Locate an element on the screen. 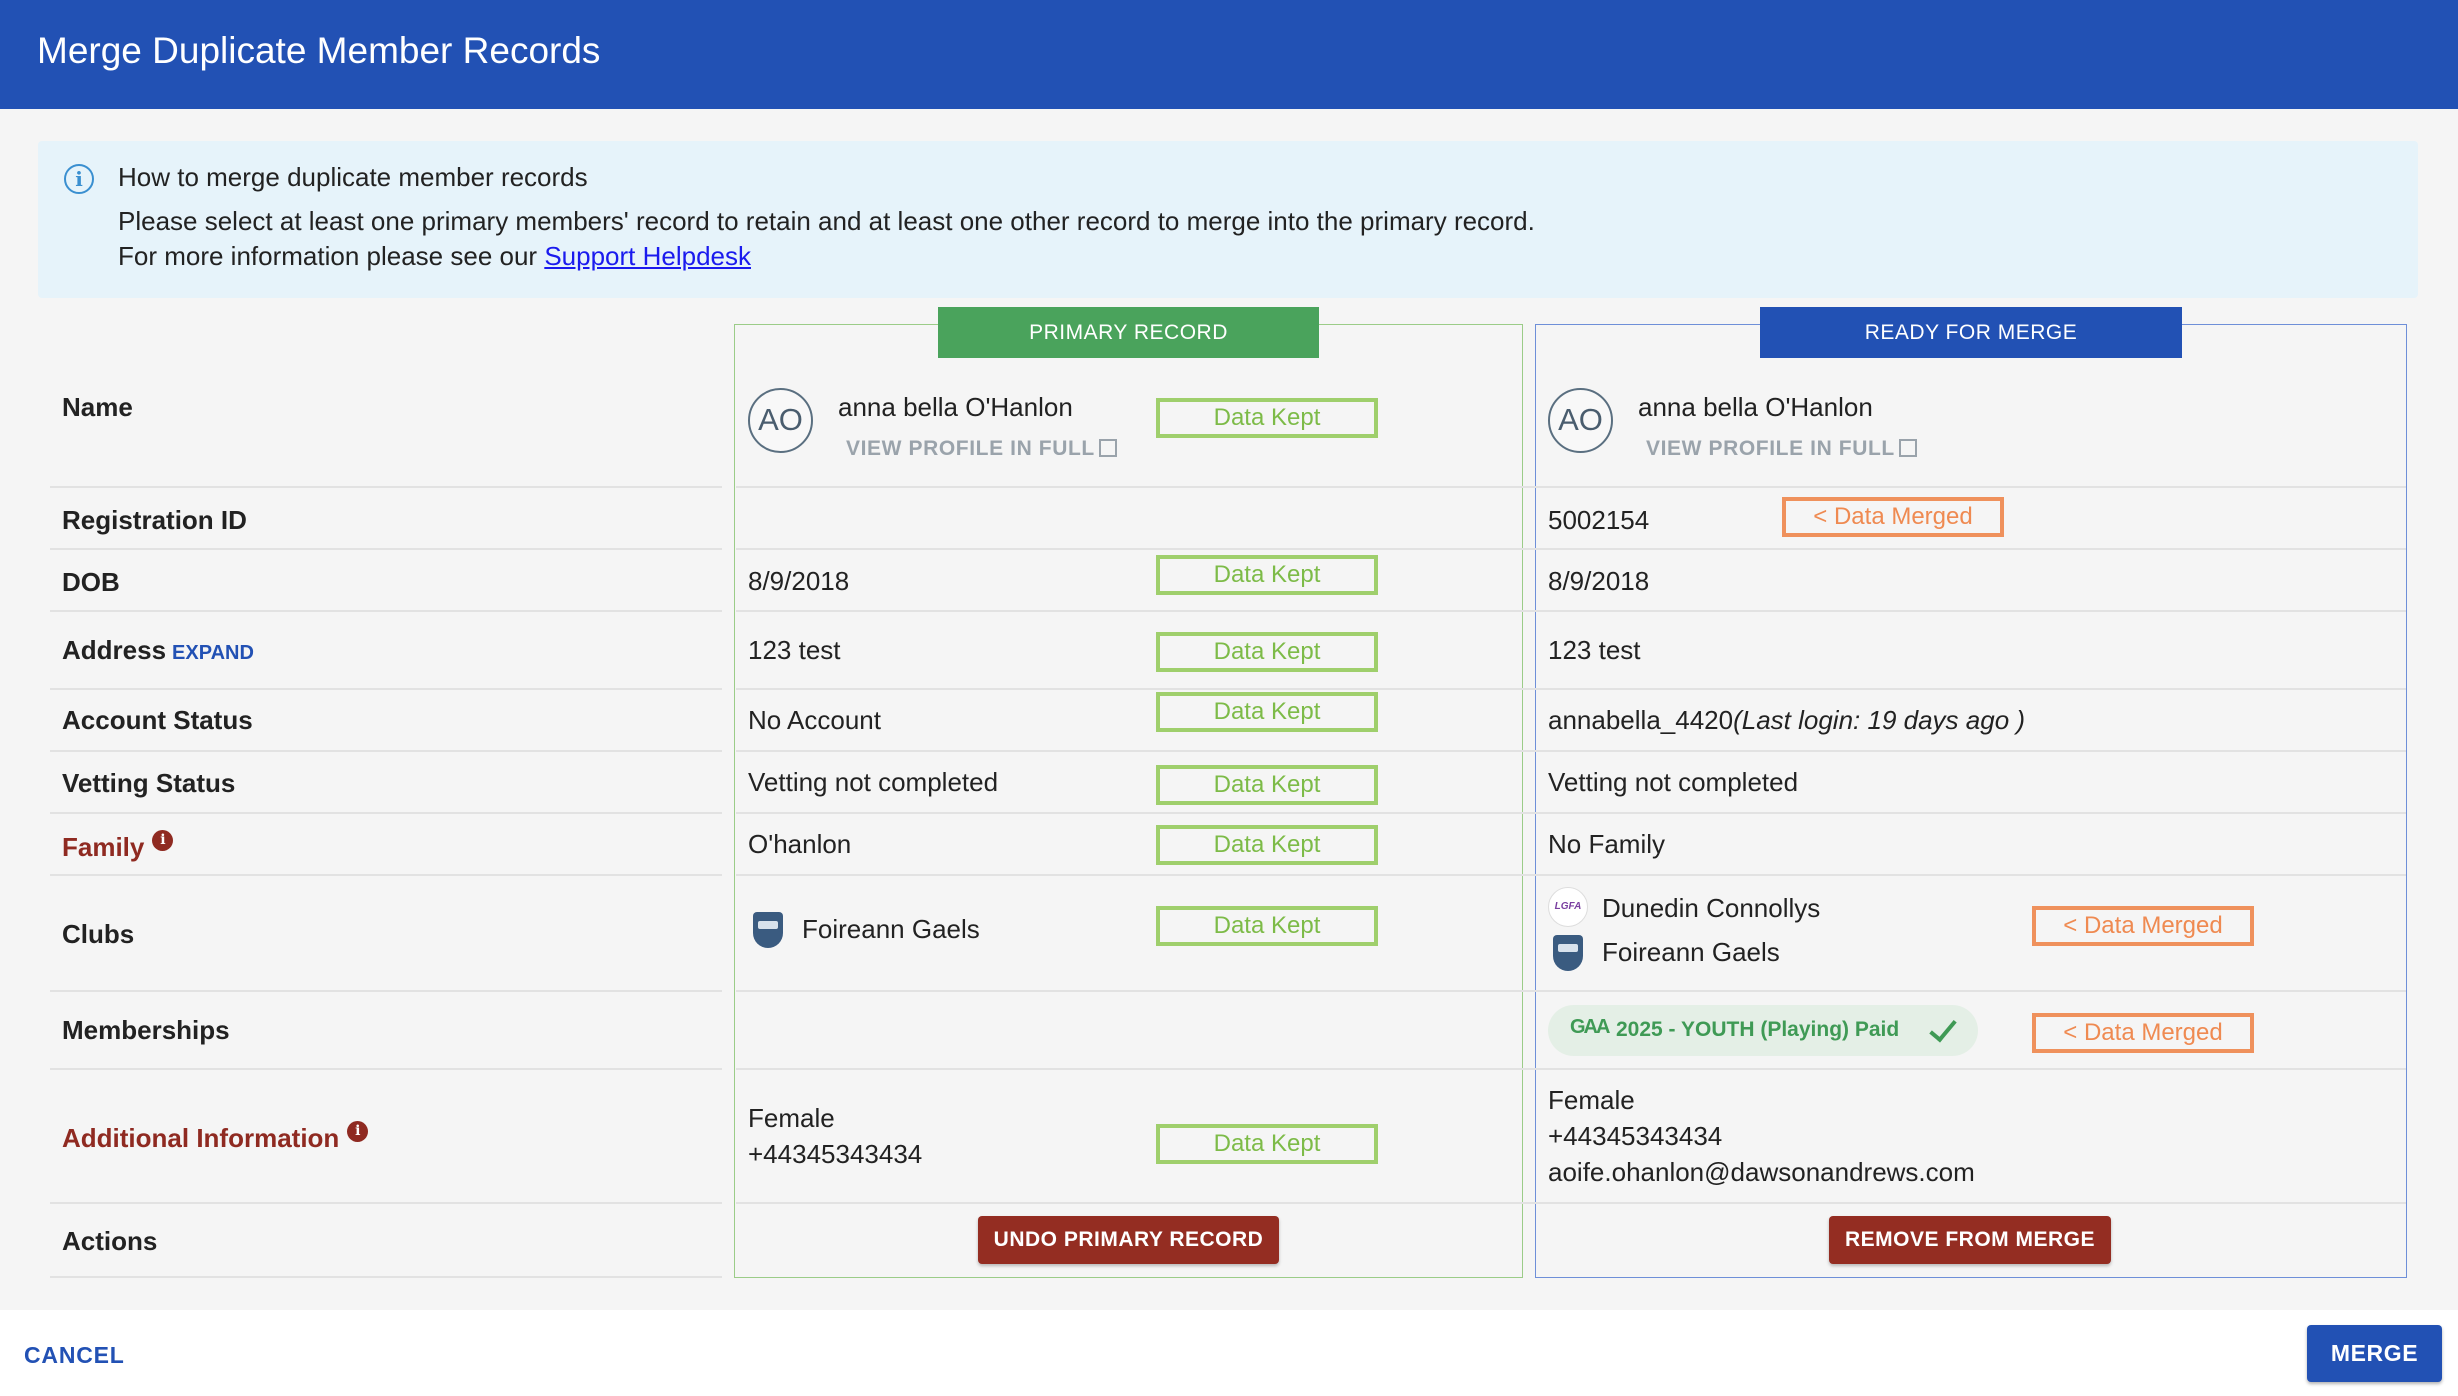  dialog-header: Merge Duplicate Member Records is located at coordinates (1229, 54).